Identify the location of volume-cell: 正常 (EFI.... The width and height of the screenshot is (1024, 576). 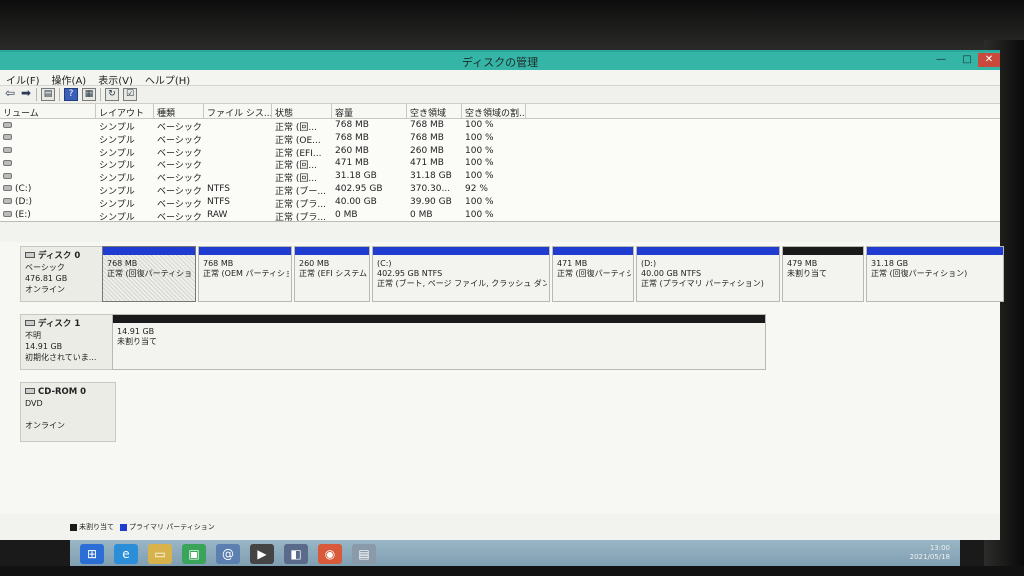
(298, 153).